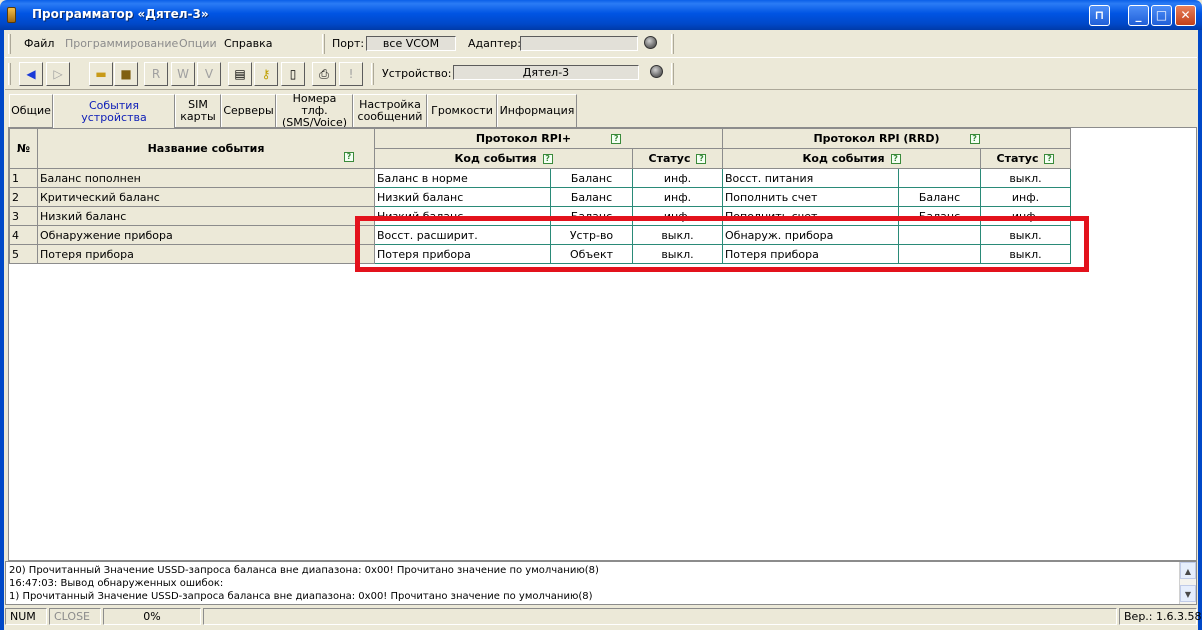 The height and width of the screenshot is (630, 1202). I want to click on tab-volumes: Громкости, so click(462, 110).